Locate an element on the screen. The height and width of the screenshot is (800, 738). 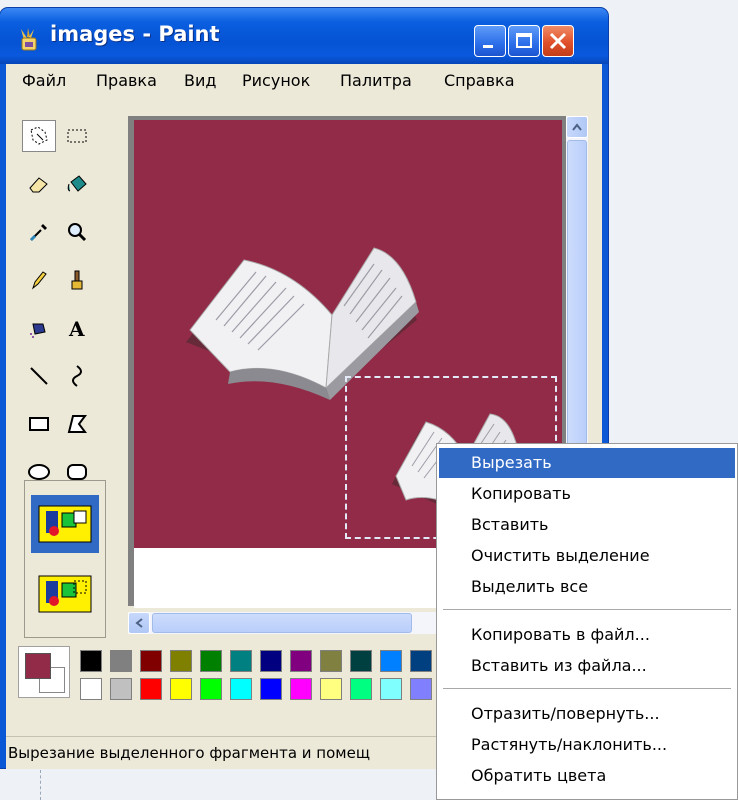
eyedropper-icon is located at coordinates (38, 233).